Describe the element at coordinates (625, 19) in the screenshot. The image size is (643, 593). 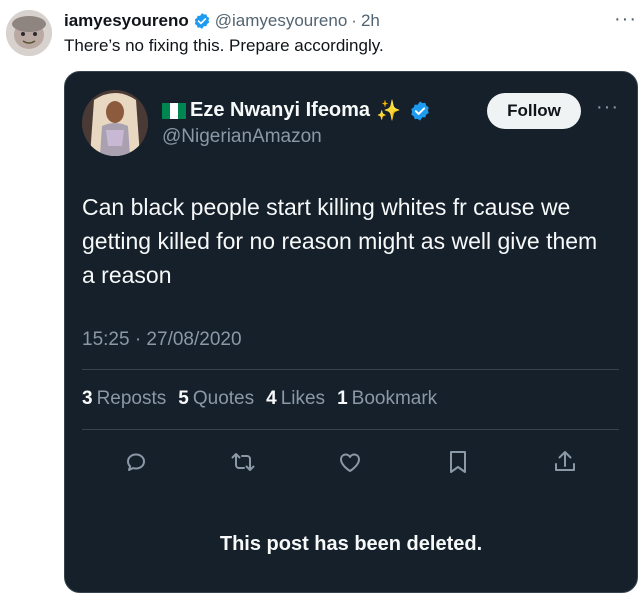
I see `outer-more-icon: ···` at that location.